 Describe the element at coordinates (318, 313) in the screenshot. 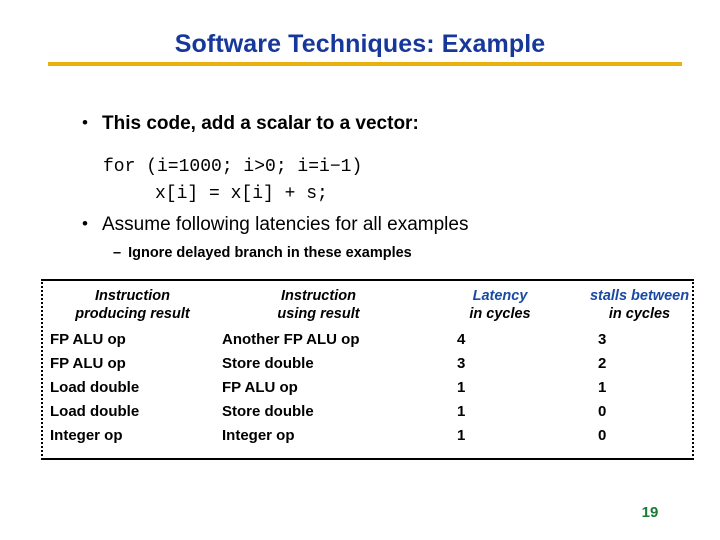

I see `column-header-line2: using result` at that location.